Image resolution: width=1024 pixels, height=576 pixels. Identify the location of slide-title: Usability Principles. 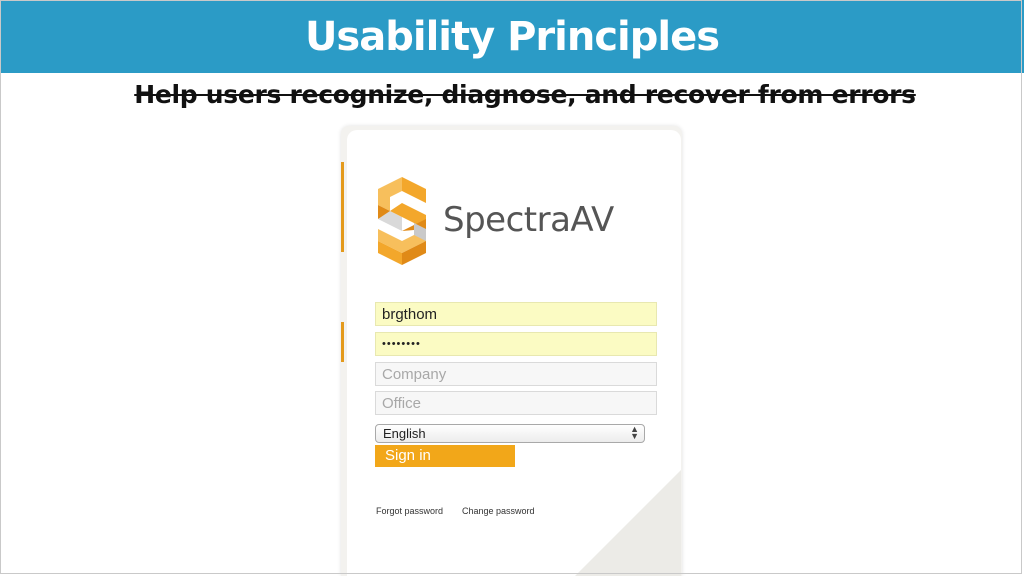
(512, 36).